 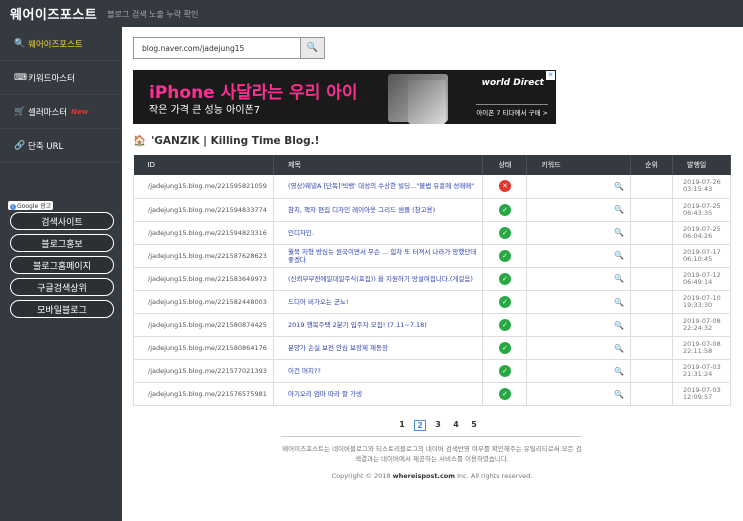 What do you see at coordinates (203, 279) in the screenshot?
I see `post-id: /jadejung15.blog.me/221583649973` at bounding box center [203, 279].